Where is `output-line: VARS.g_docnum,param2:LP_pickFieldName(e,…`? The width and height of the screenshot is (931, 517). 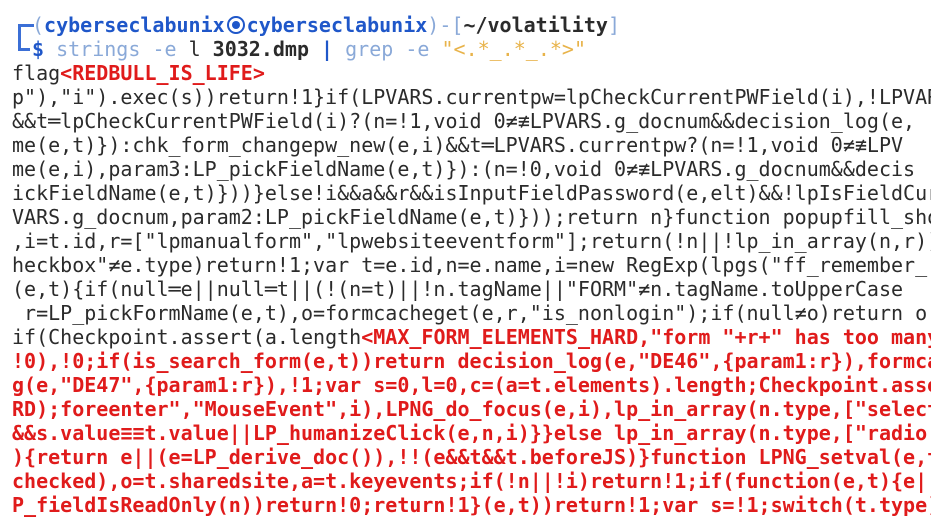
output-line: VARS.g_docnum,param2:LP_pickFieldName(e,… is located at coordinates (471, 217).